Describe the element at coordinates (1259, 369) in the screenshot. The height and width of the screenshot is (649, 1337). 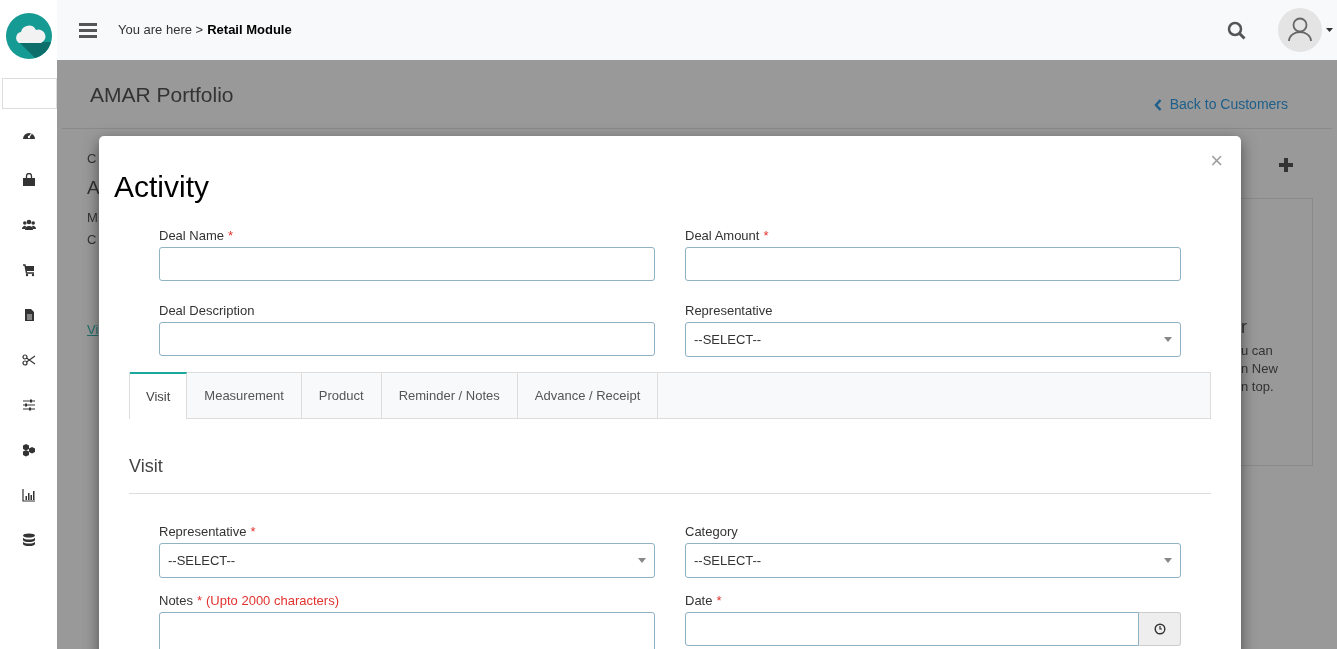
I see `text-fragment: n New` at that location.